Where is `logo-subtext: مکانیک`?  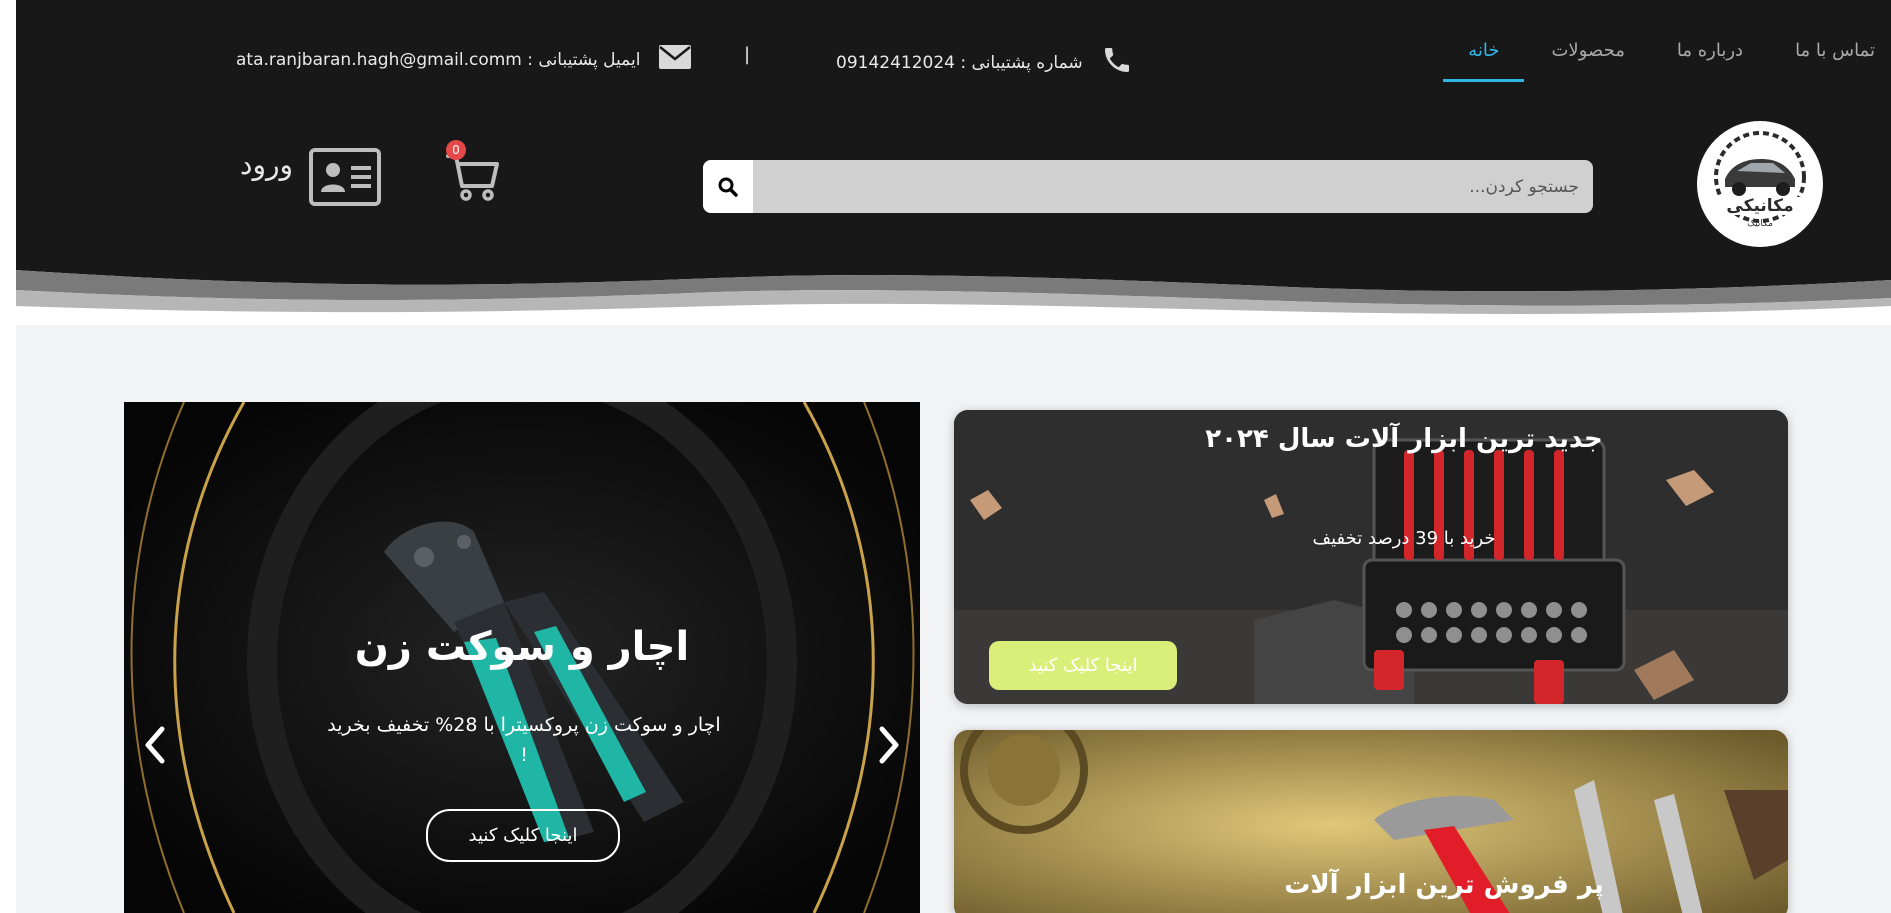
logo-subtext: مکانیک is located at coordinates (1760, 224).